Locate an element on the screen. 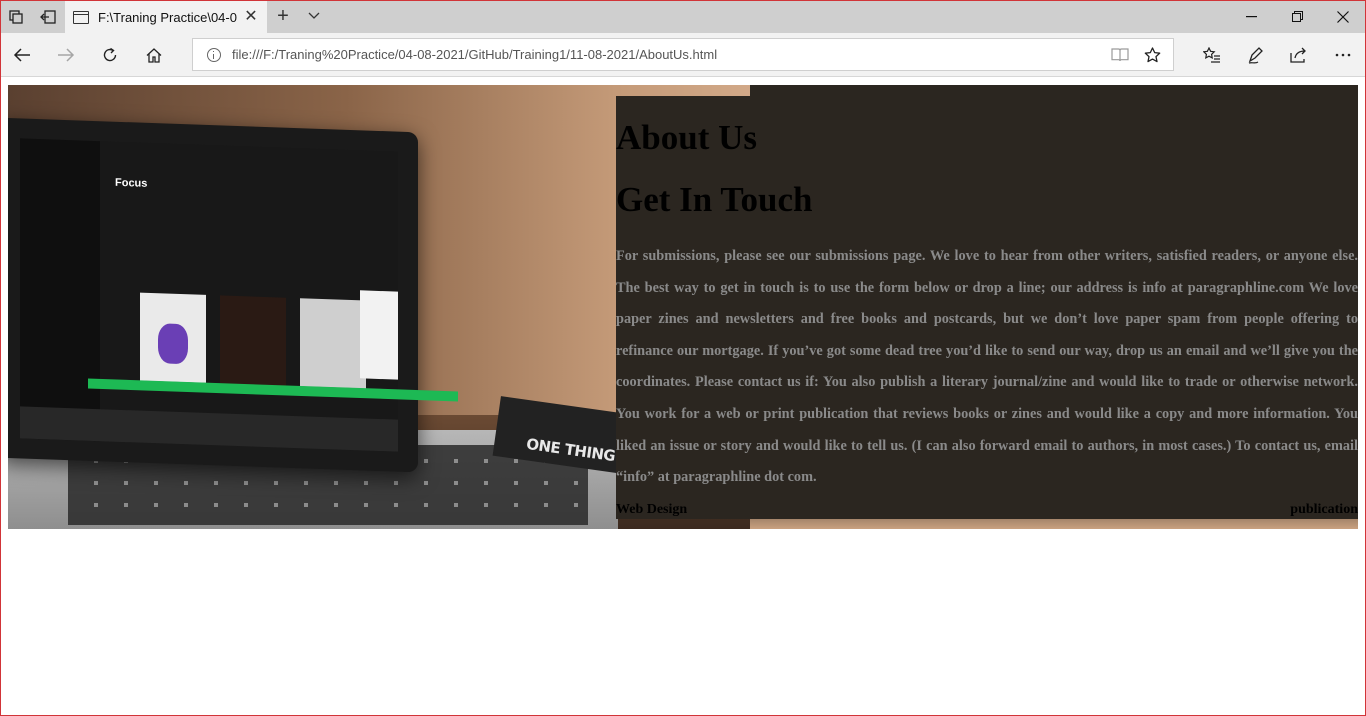 Image resolution: width=1366 pixels, height=716 pixels. share-icon is located at coordinates (1298, 55).